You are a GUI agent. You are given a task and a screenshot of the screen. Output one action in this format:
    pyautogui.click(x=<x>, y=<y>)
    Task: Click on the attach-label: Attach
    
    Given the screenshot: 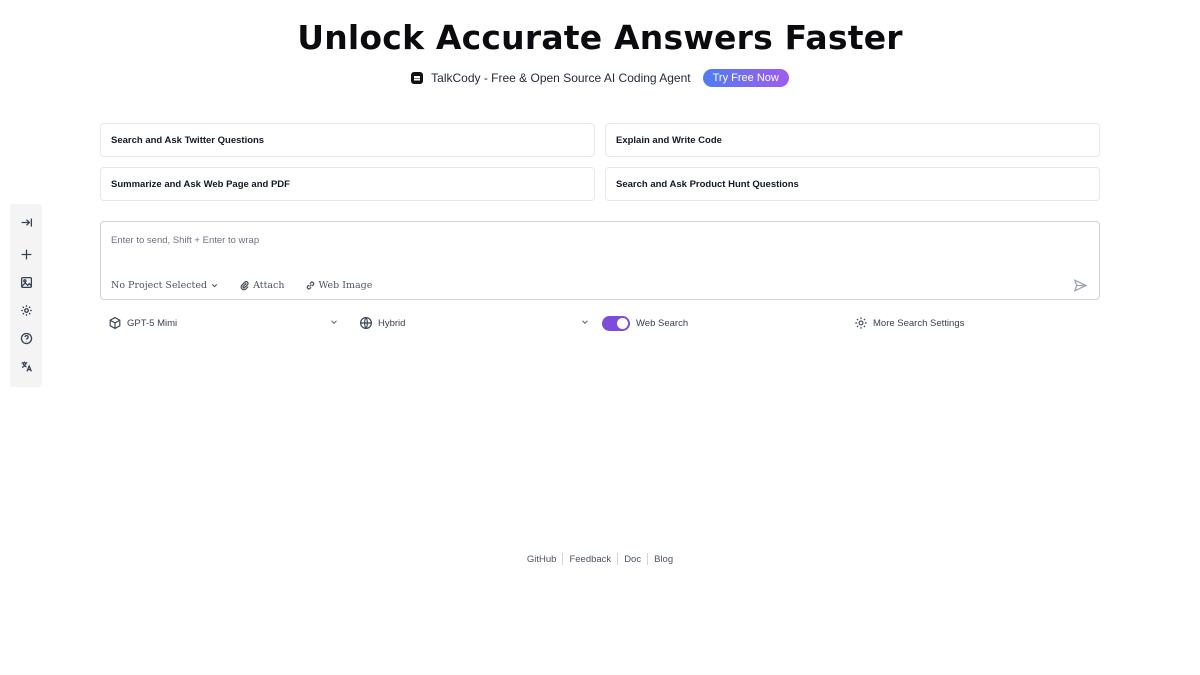 What is the action you would take?
    pyautogui.click(x=269, y=285)
    